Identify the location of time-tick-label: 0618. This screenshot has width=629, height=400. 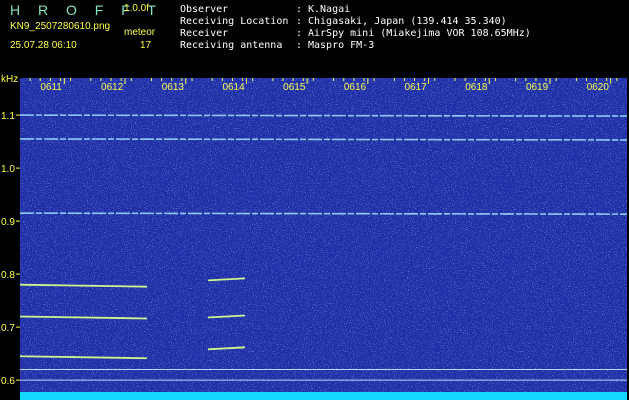
(476, 87).